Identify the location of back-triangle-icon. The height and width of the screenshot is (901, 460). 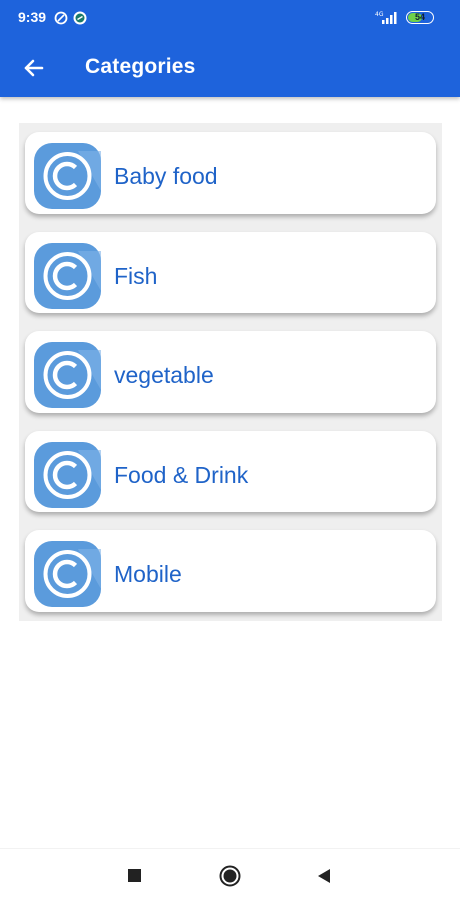
(324, 876).